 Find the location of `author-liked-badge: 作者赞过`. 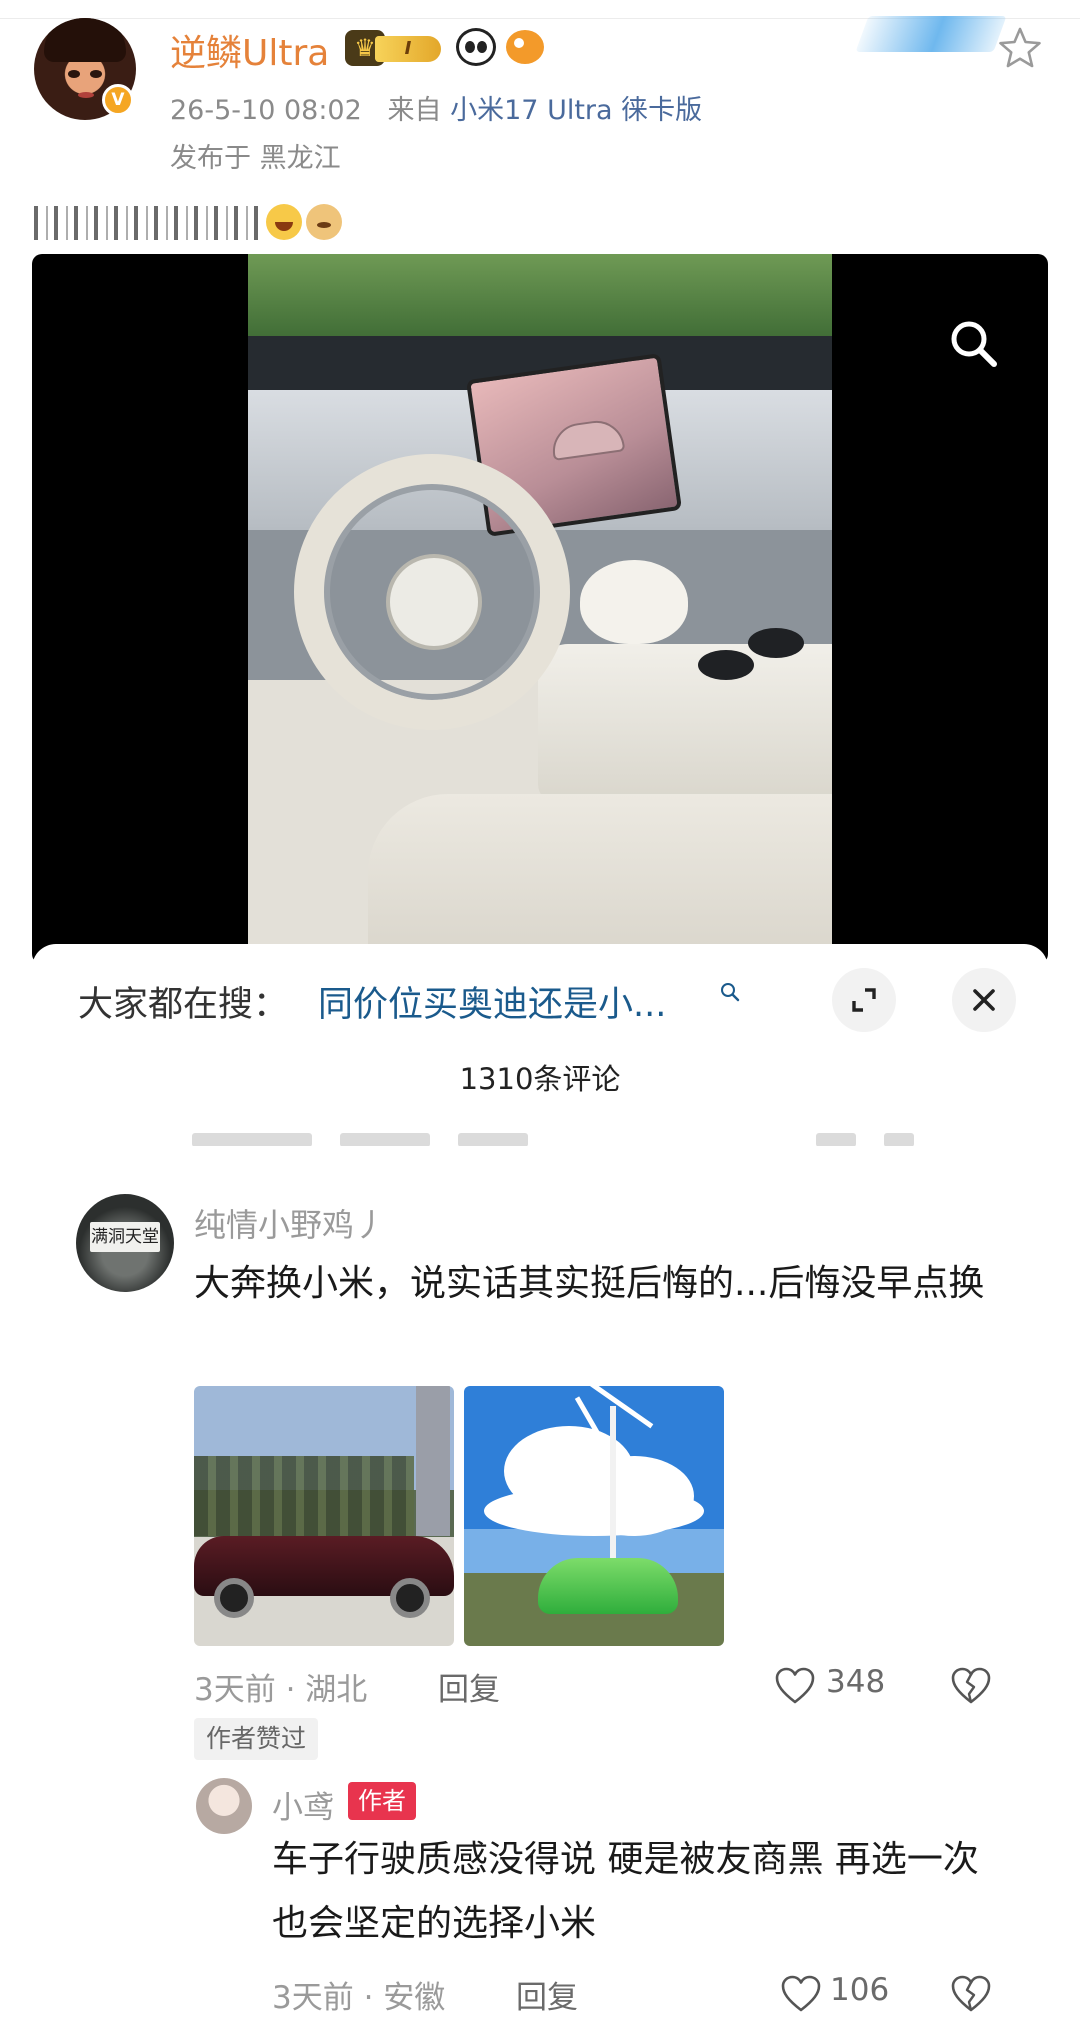

author-liked-badge: 作者赞过 is located at coordinates (256, 1739).